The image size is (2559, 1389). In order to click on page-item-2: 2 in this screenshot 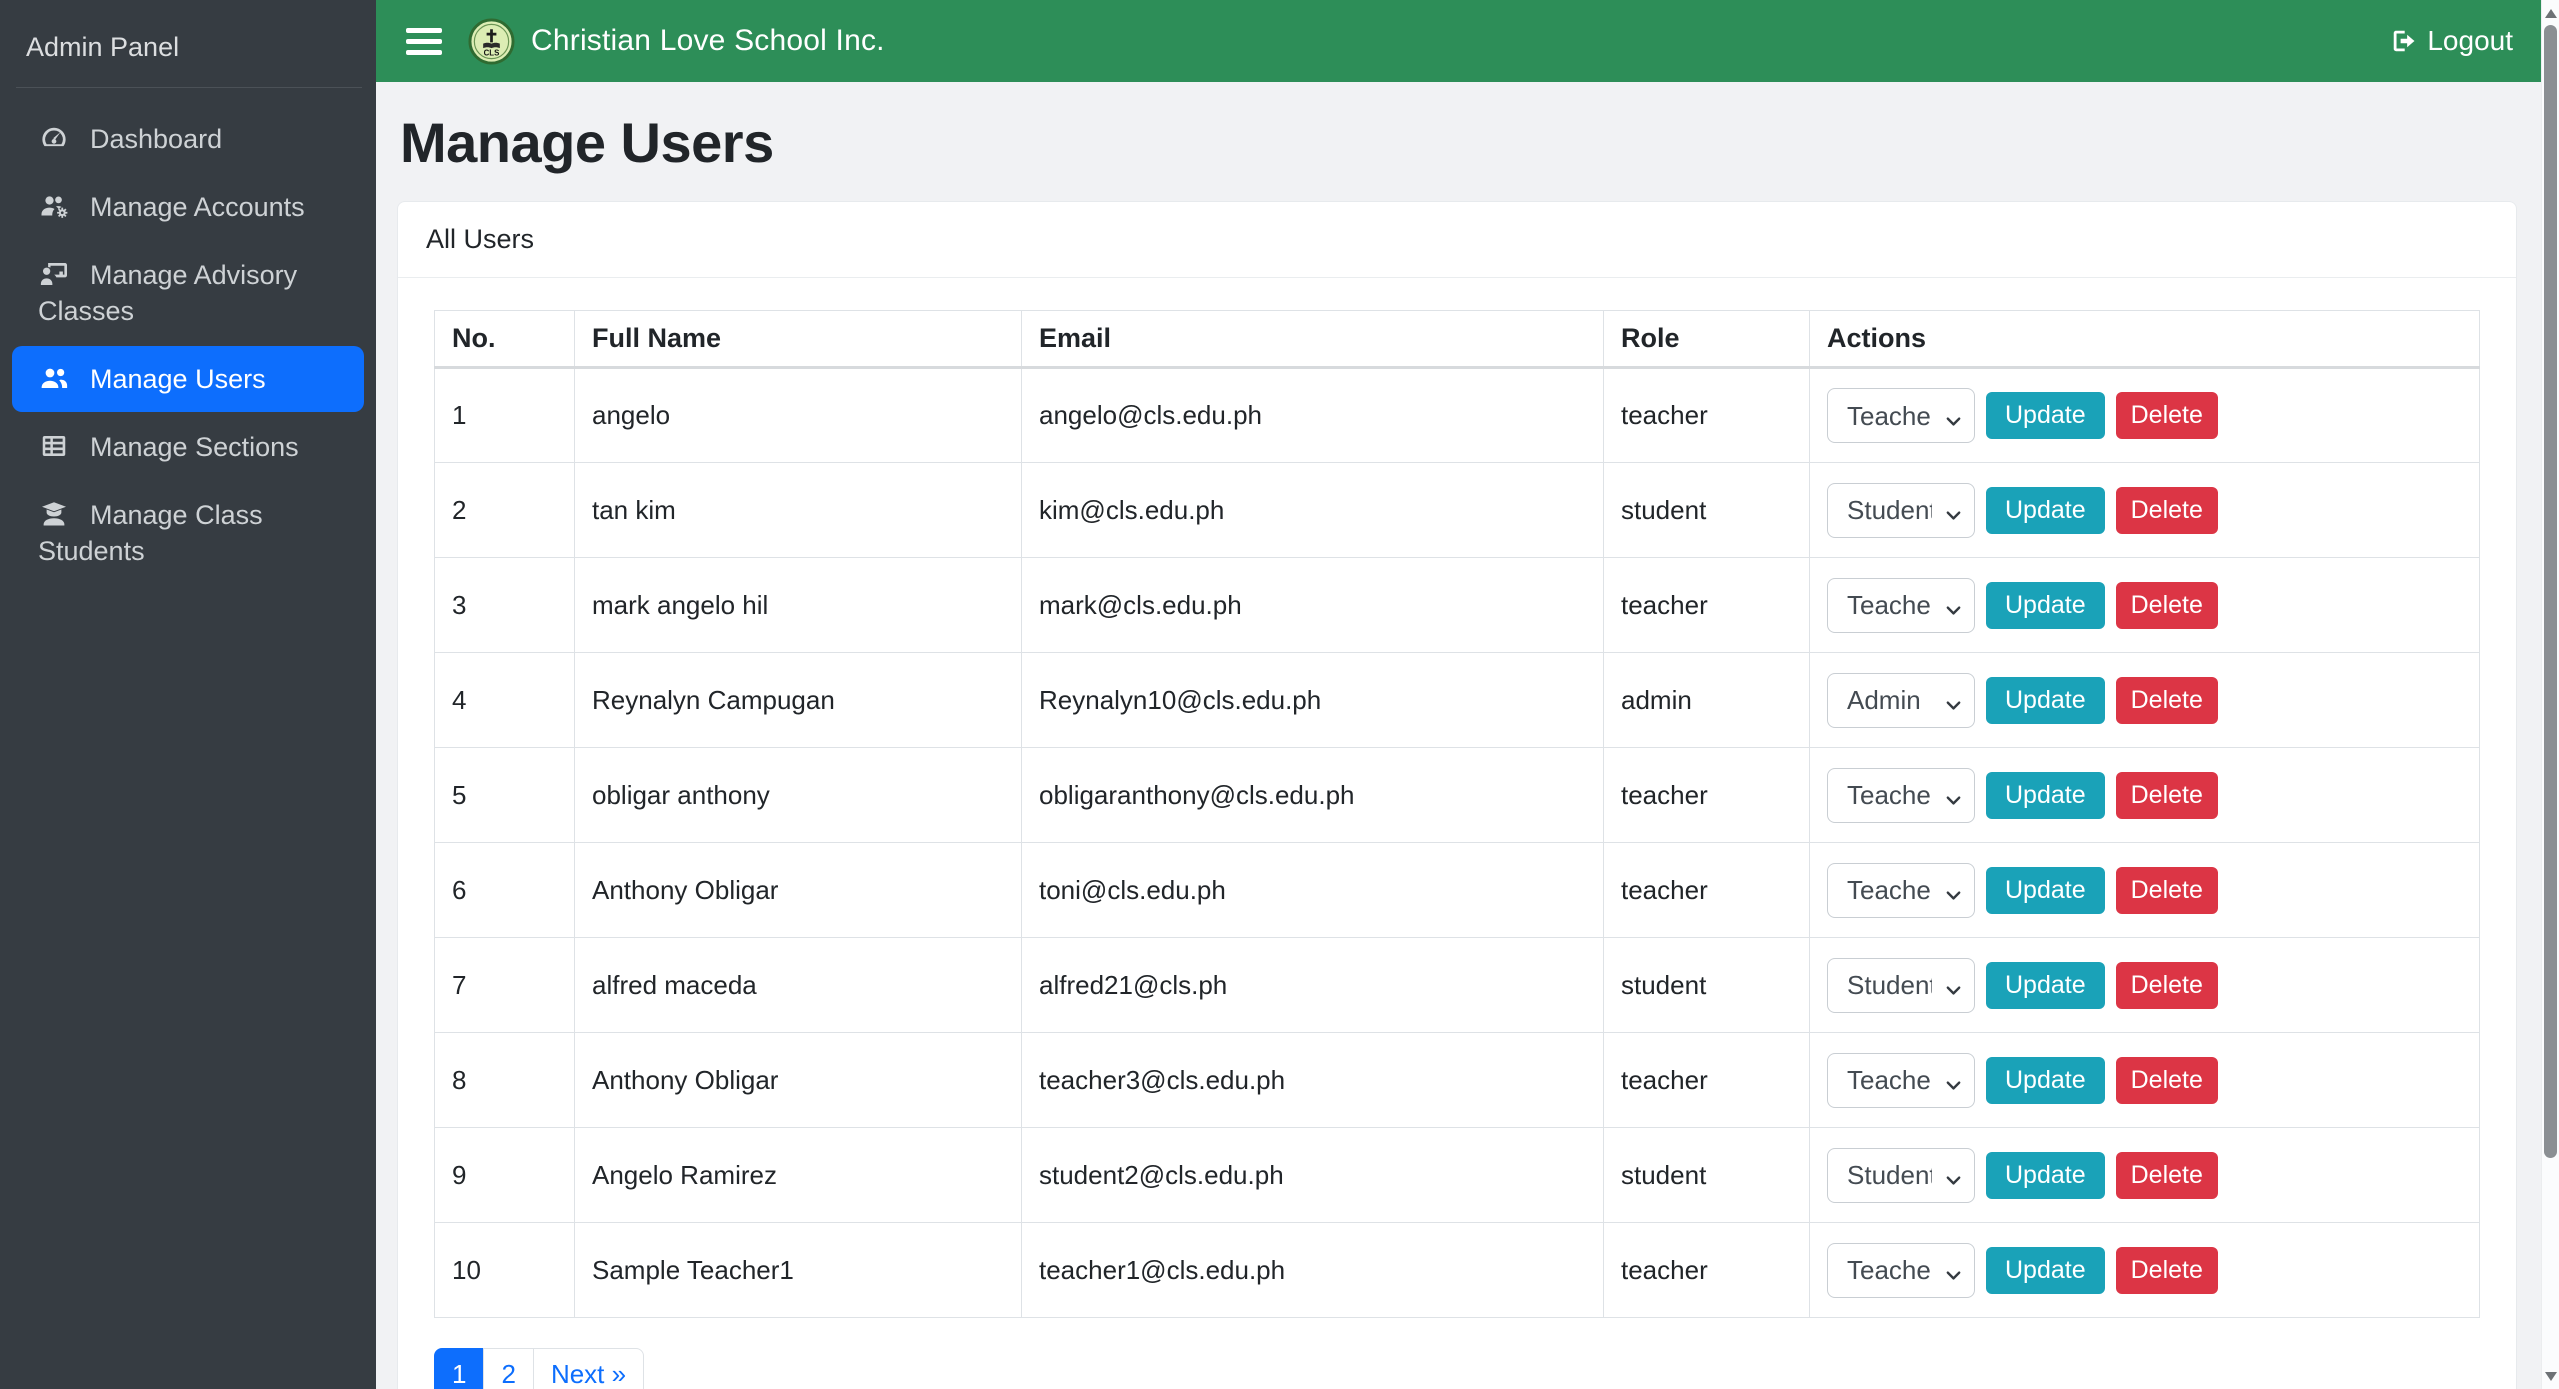, I will do `click(508, 1368)`.